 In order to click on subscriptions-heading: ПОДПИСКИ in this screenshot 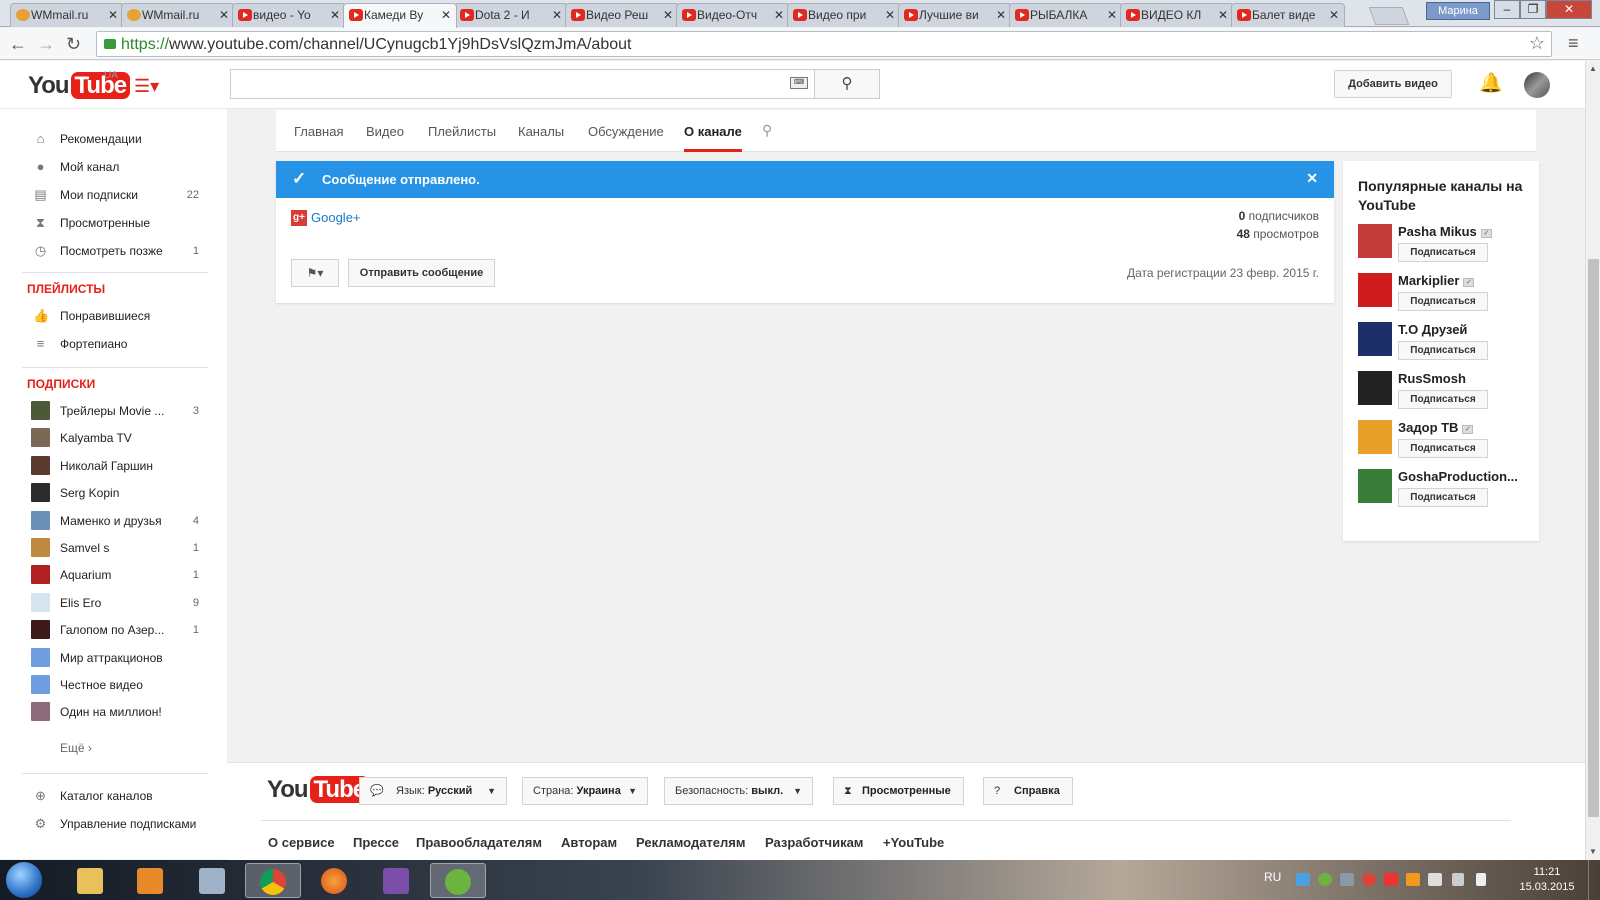, I will do `click(61, 384)`.